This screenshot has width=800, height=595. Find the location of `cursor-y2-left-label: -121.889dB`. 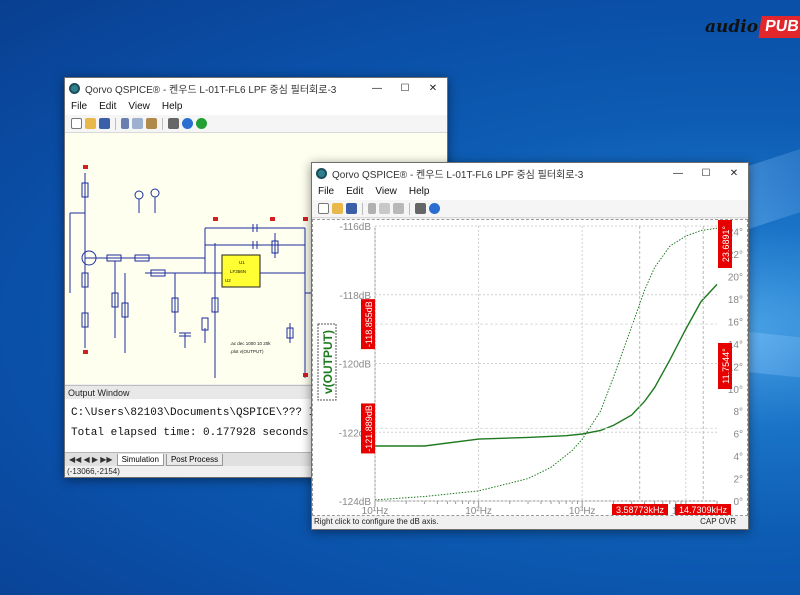

cursor-y2-left-label: -121.889dB is located at coordinates (369, 428).